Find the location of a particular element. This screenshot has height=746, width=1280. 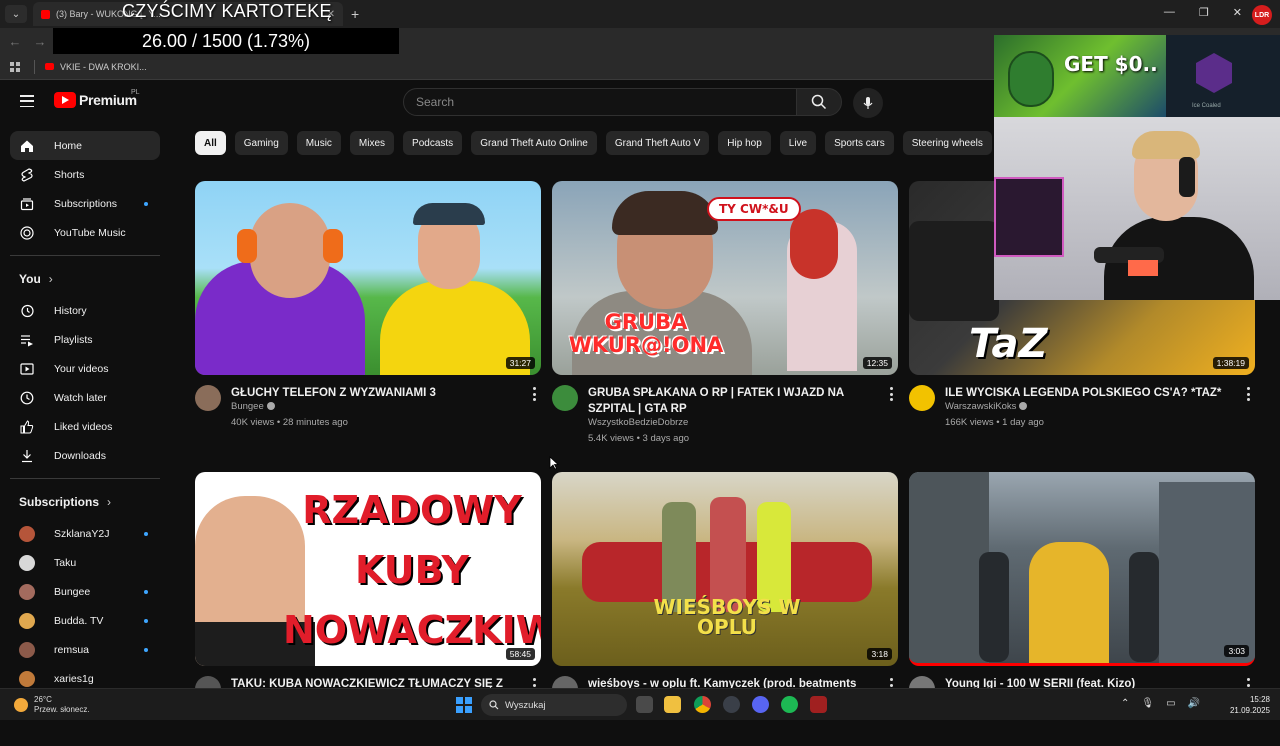

ring-light is located at coordinates (1143, 268).